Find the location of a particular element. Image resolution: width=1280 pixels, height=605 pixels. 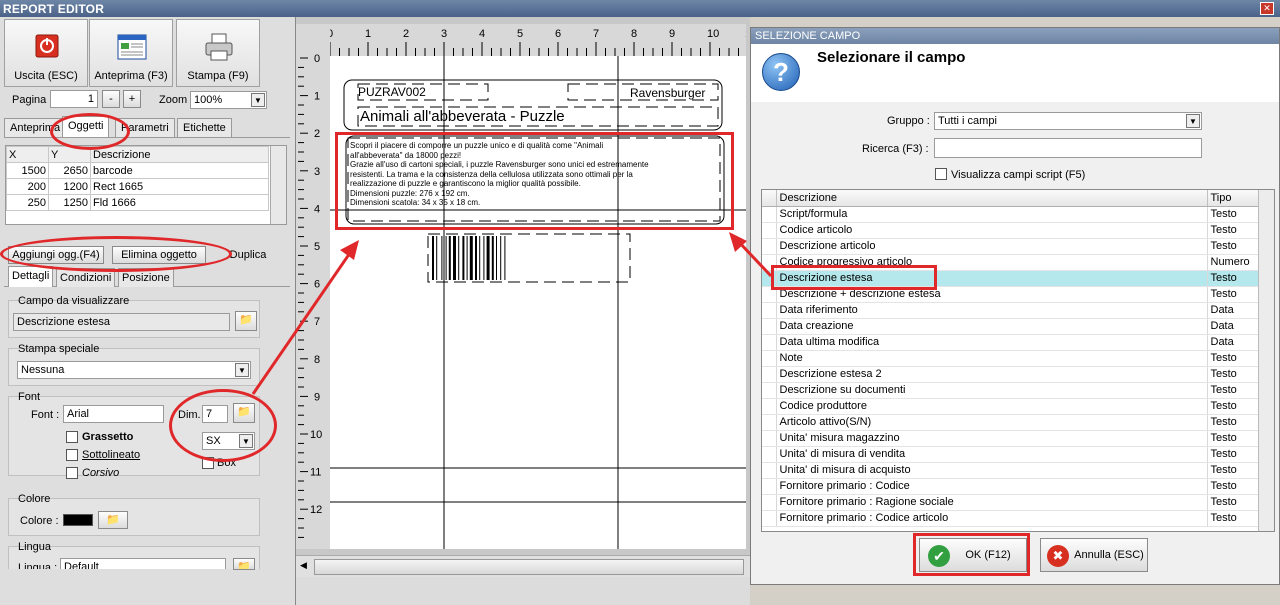

ruler-tick-label: 10 is located at coordinates (713, 34).